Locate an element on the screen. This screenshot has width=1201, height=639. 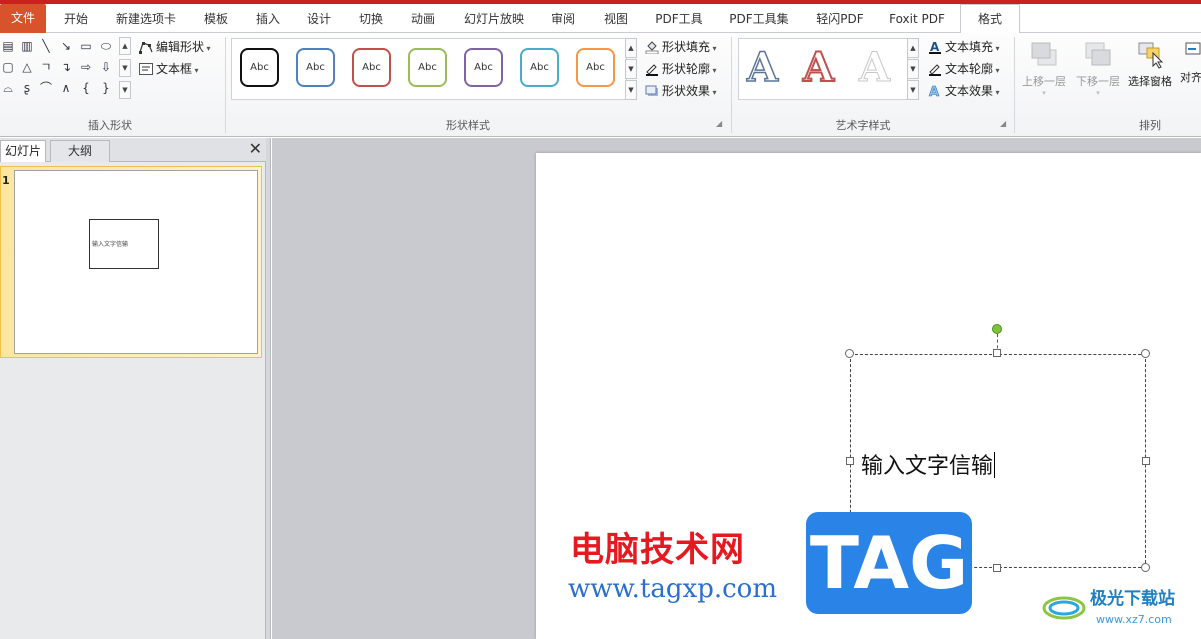
text-effects-button: A 文本效果 ▾ is located at coordinates (964, 91).